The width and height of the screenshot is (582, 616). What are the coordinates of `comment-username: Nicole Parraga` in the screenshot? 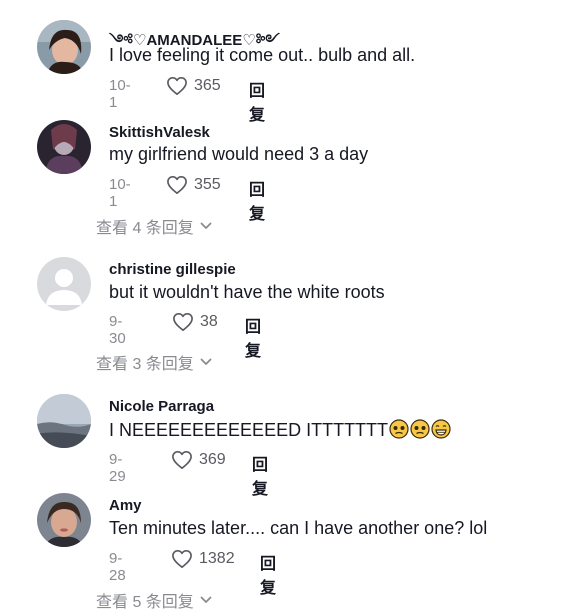 It's located at (161, 406).